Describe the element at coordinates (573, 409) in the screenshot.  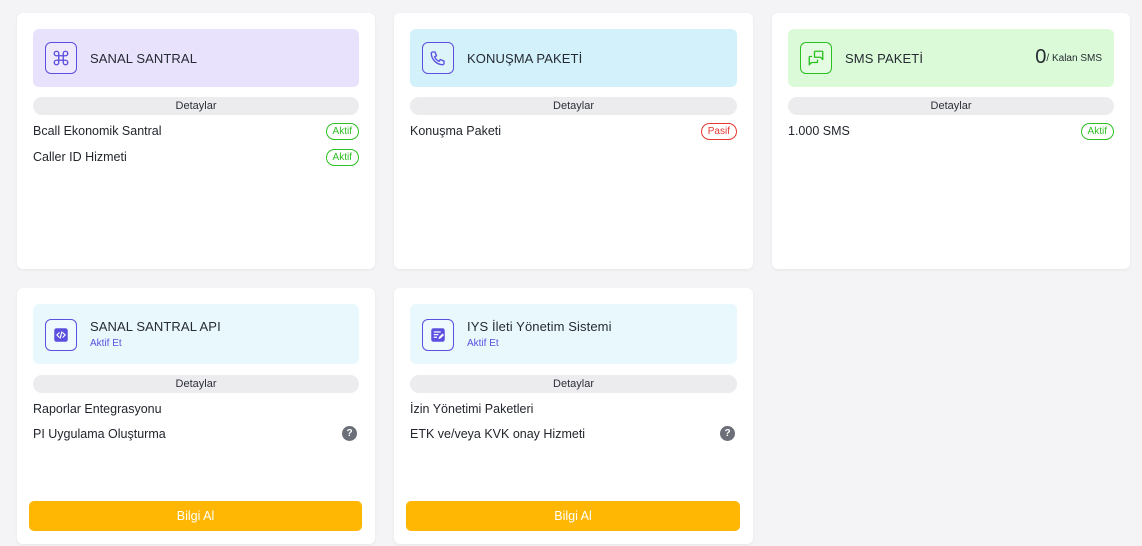
I see `list-item: İzin Yönetimi Paketleri` at that location.